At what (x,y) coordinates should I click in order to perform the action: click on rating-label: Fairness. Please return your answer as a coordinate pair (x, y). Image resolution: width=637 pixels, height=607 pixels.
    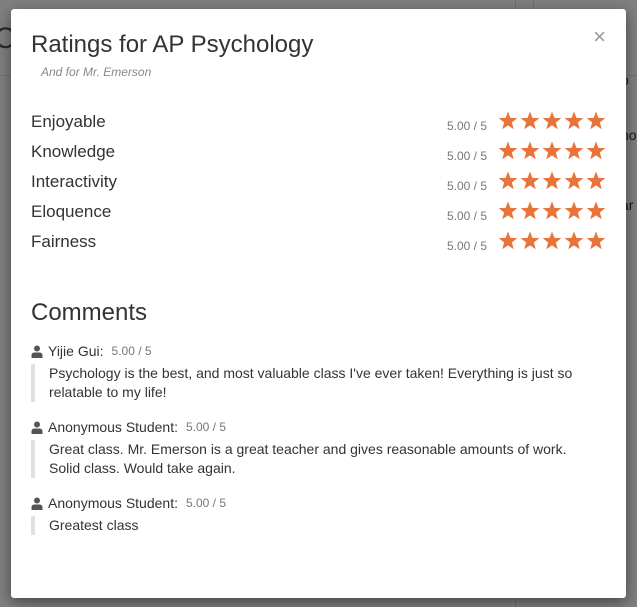
    Looking at the image, I should click on (64, 241).